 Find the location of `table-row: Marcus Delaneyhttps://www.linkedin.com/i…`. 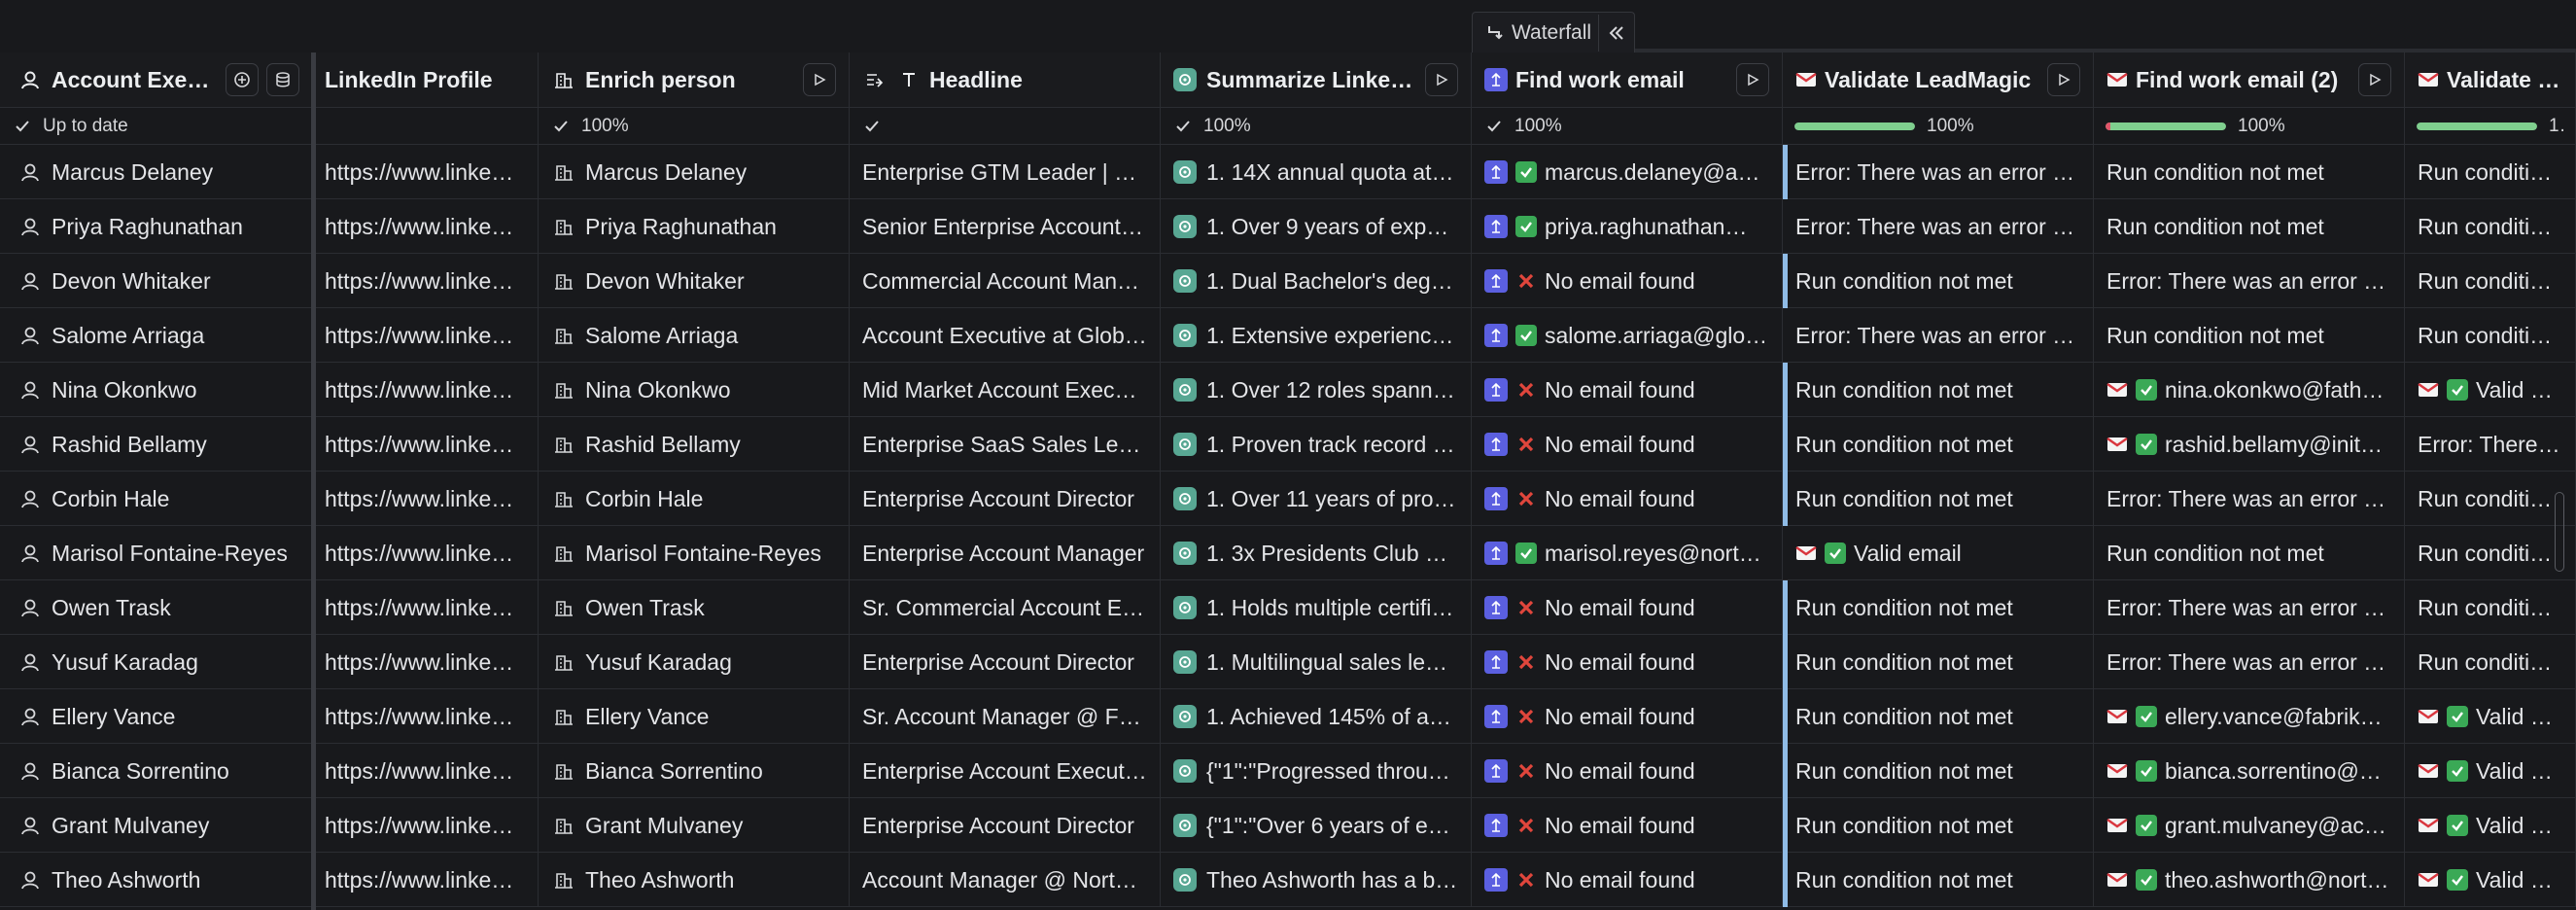

table-row: Marcus Delaneyhttps://www.linkedin.com/i… is located at coordinates (1288, 172).